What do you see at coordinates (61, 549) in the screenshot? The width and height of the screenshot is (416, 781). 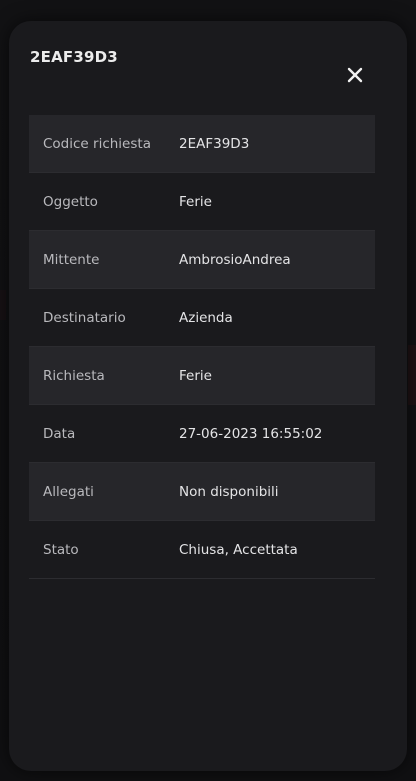 I see `detail-label: Stato` at bounding box center [61, 549].